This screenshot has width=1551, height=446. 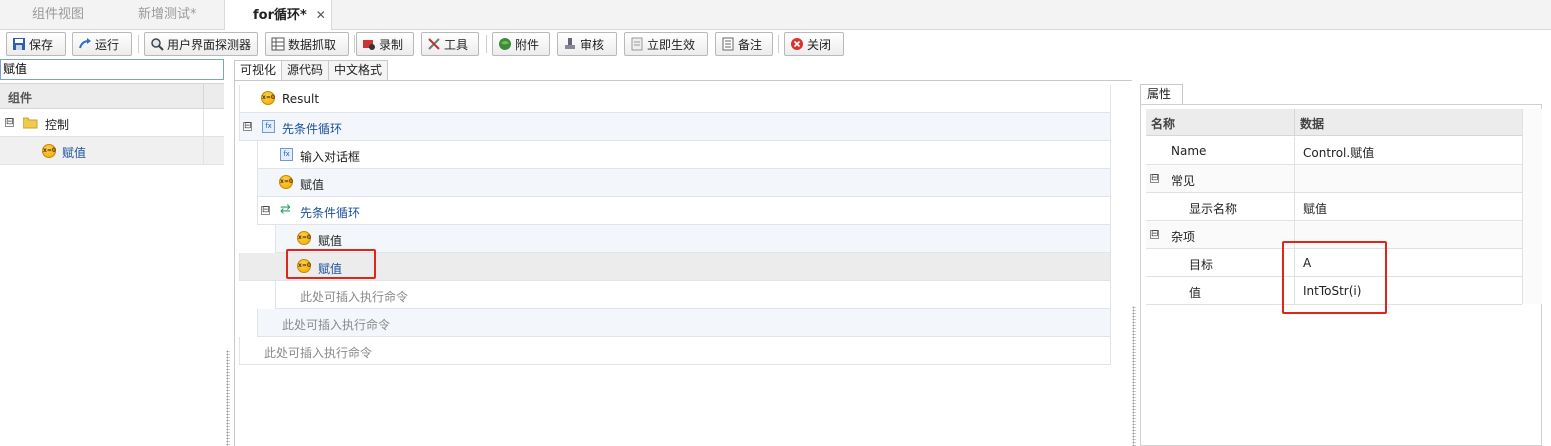 I want to click on search-value: 赋值, so click(x=15, y=69).